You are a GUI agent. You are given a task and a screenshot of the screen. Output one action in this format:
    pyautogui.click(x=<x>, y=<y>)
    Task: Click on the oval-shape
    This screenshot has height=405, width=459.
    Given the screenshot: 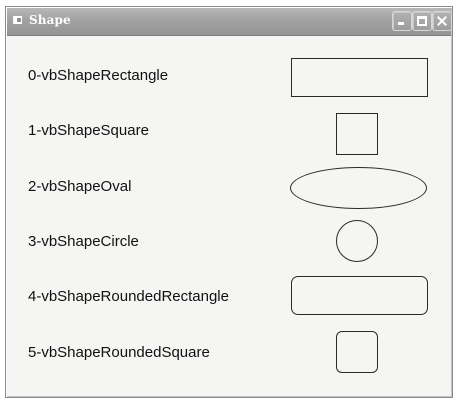 What is the action you would take?
    pyautogui.click(x=358, y=188)
    